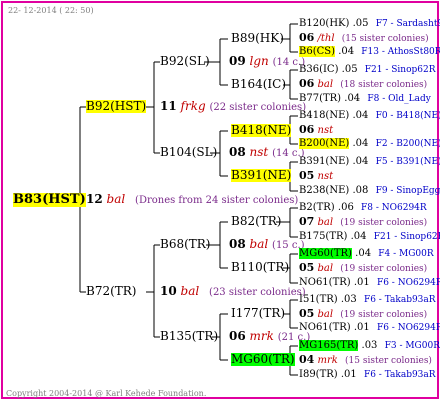 Image resolution: width=440 pixels, height=400 pixels. What do you see at coordinates (324, 115) in the screenshot?
I see `gen4-queen-name: B418(NE)` at bounding box center [324, 115].